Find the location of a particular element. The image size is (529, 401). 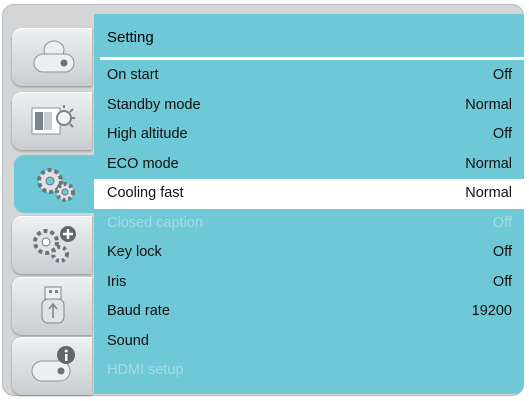

menu-row-label: ECO mode is located at coordinates (143, 163).